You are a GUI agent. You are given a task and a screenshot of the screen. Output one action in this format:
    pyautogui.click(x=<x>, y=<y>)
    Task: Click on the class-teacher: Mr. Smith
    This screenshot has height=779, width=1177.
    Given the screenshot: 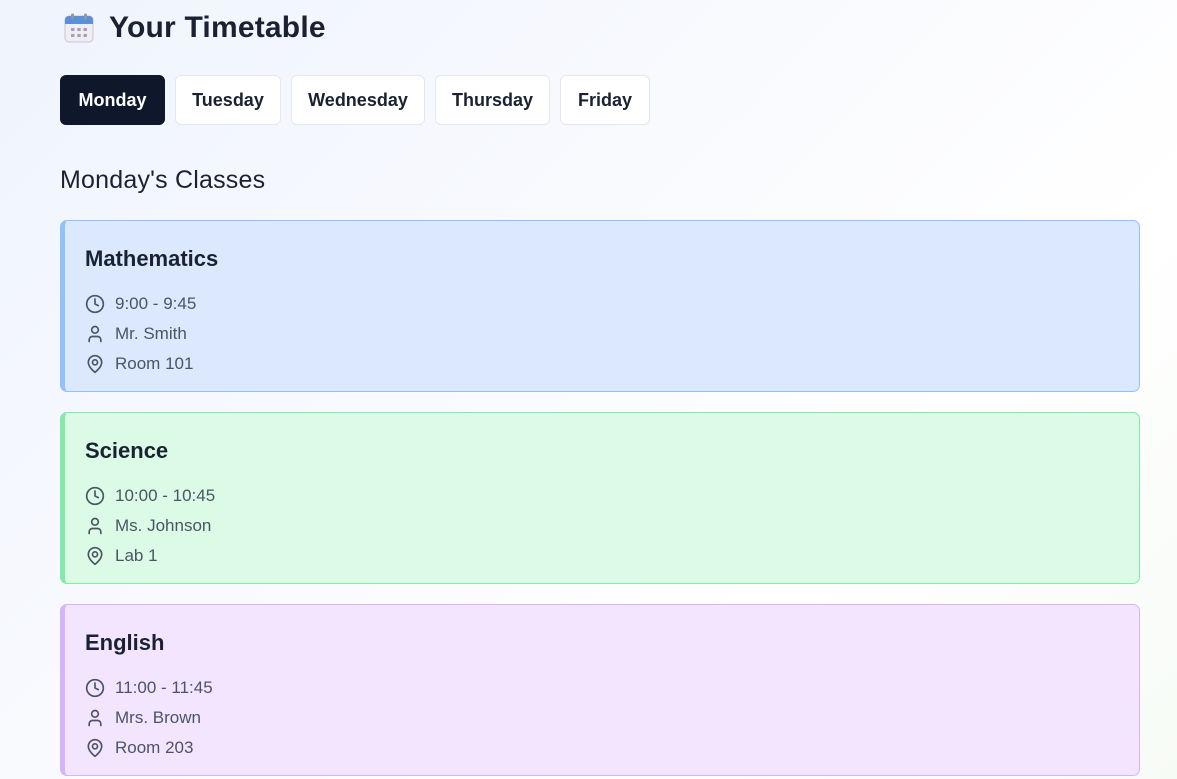 What is the action you would take?
    pyautogui.click(x=151, y=333)
    